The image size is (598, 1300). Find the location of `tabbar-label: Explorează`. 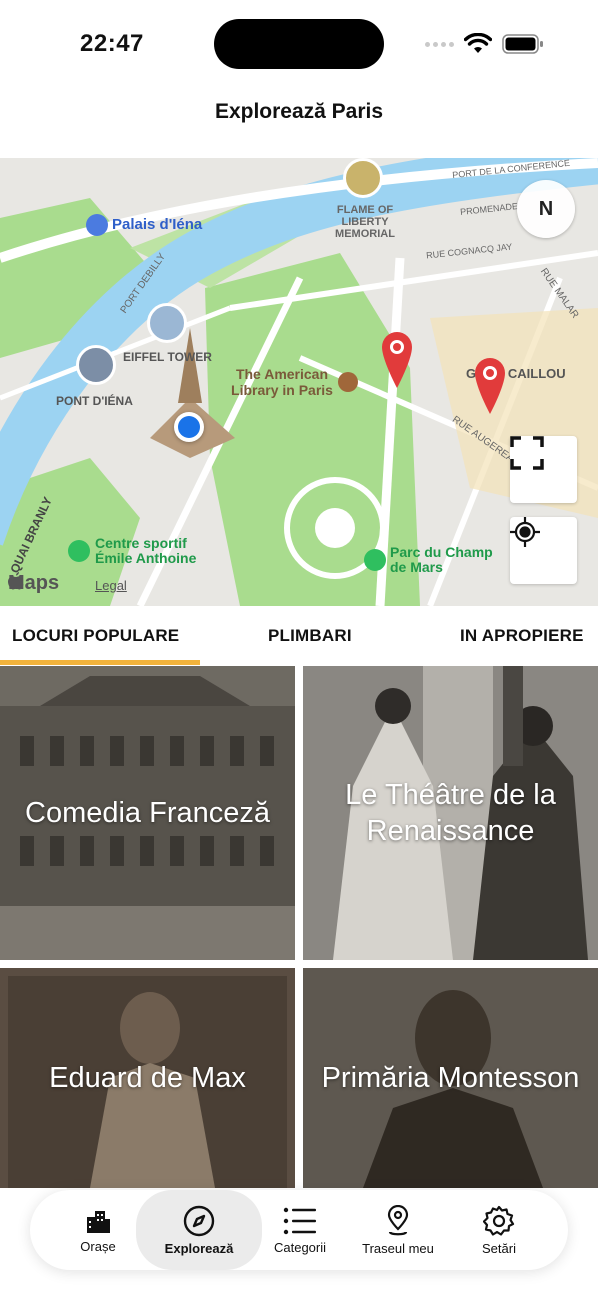

tabbar-label: Explorează is located at coordinates (199, 1248).